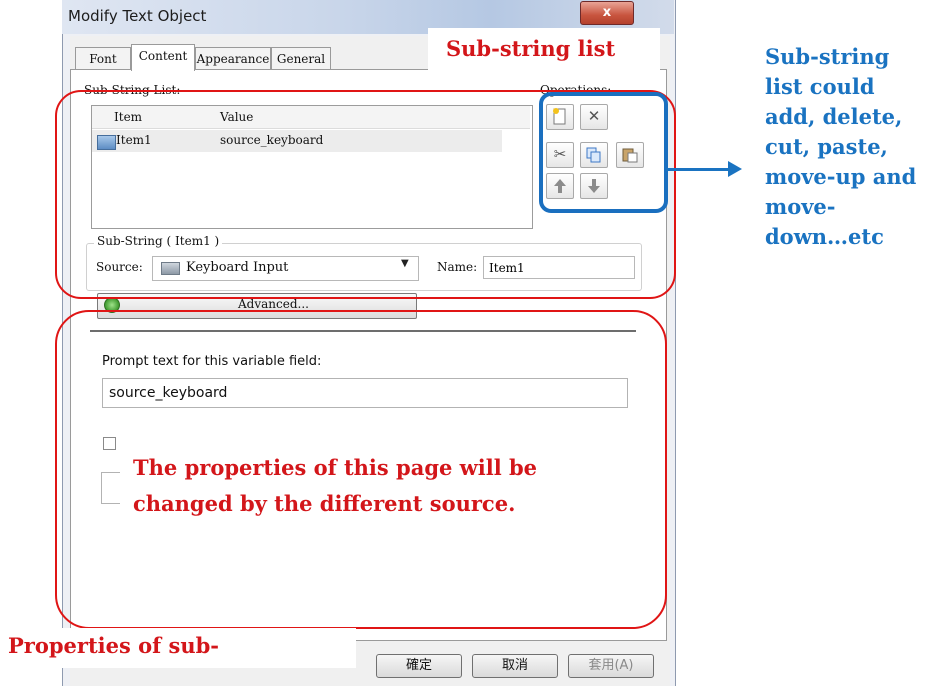  What do you see at coordinates (841, 176) in the screenshot?
I see `side-note-line: move-up and` at bounding box center [841, 176].